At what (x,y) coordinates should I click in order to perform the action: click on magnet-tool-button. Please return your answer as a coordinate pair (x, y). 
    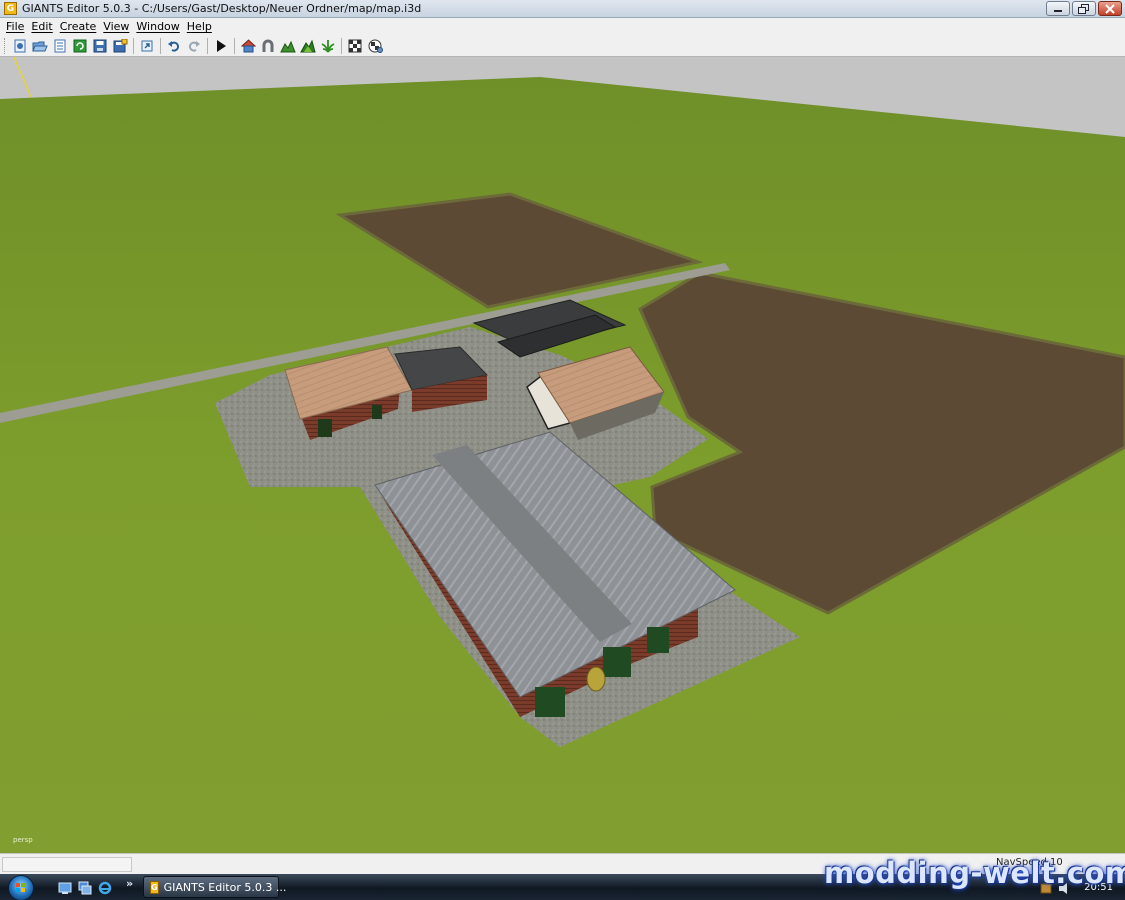
    Looking at the image, I should click on (268, 46).